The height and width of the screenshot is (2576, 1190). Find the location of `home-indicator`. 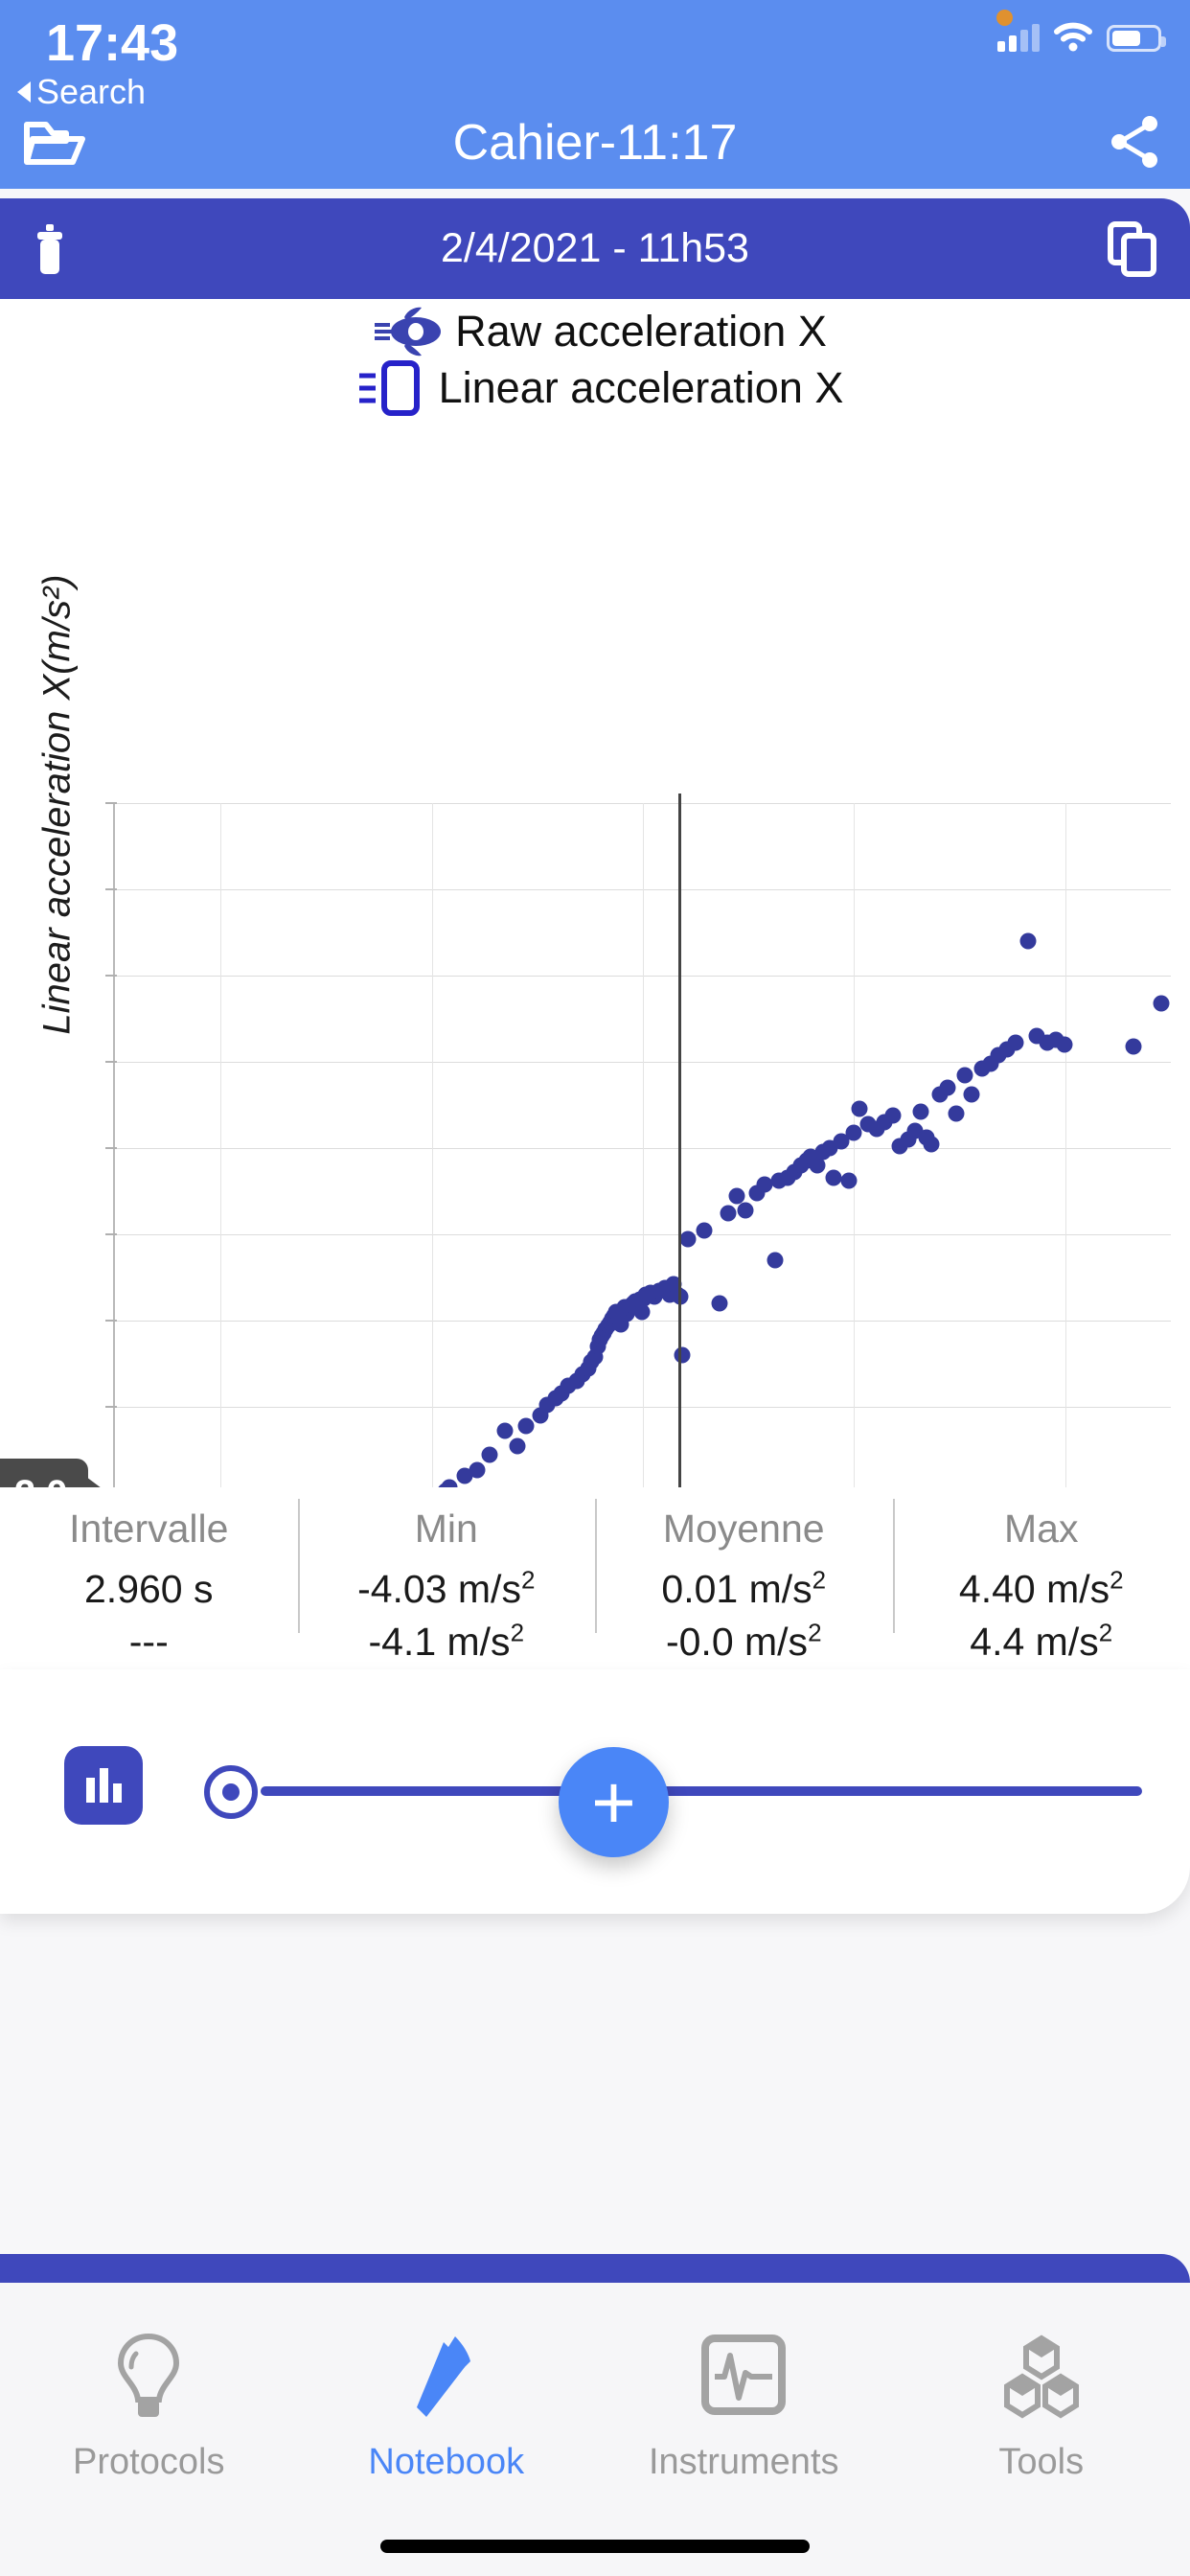

home-indicator is located at coordinates (595, 2546).